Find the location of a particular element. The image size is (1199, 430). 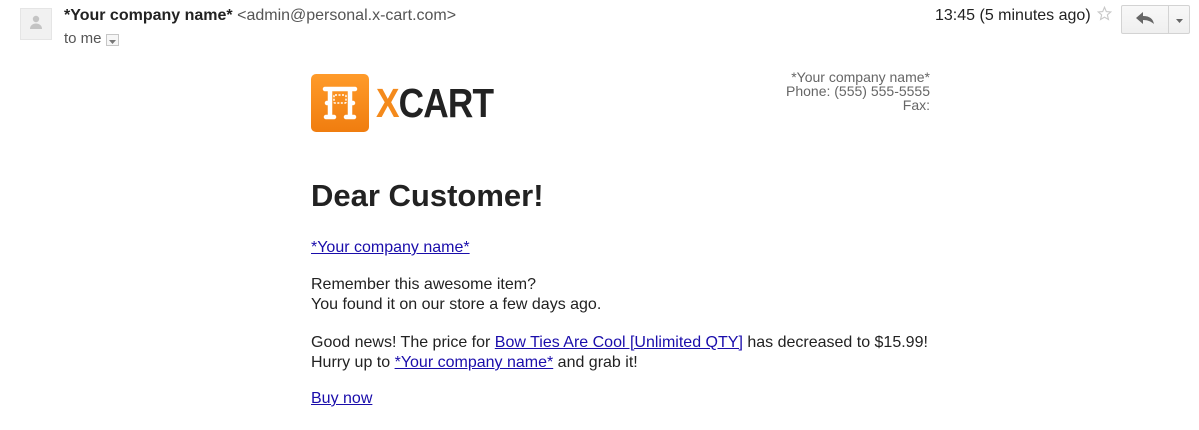

show-details-button is located at coordinates (112, 40).